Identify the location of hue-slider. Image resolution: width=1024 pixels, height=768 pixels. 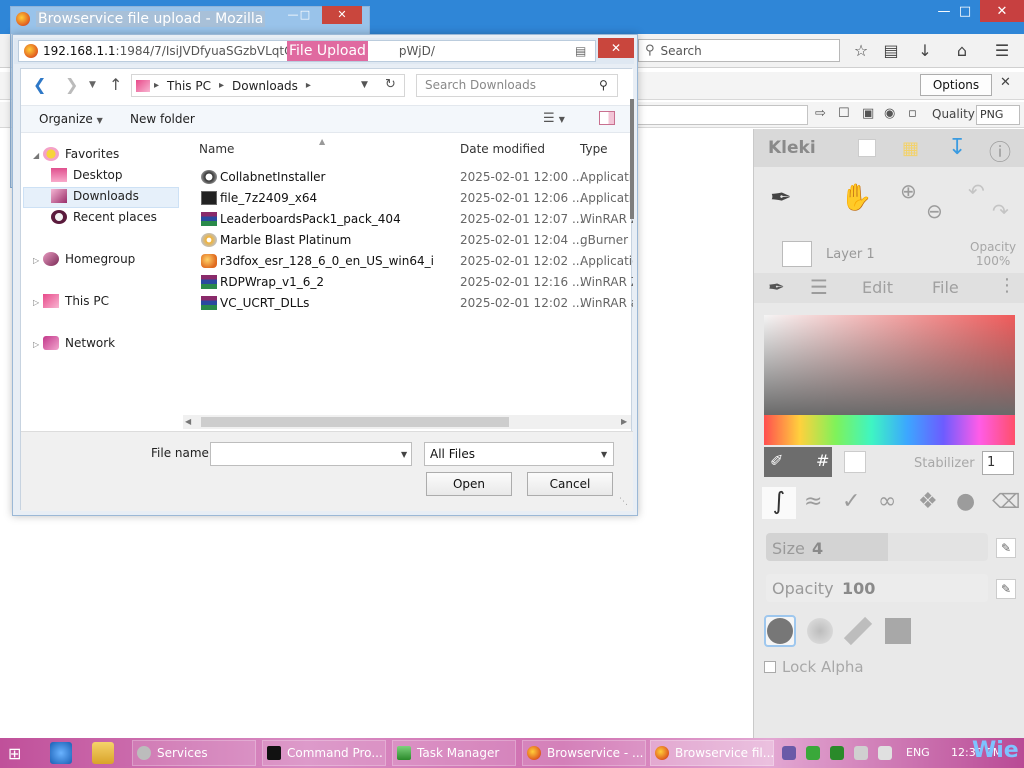
(889, 430).